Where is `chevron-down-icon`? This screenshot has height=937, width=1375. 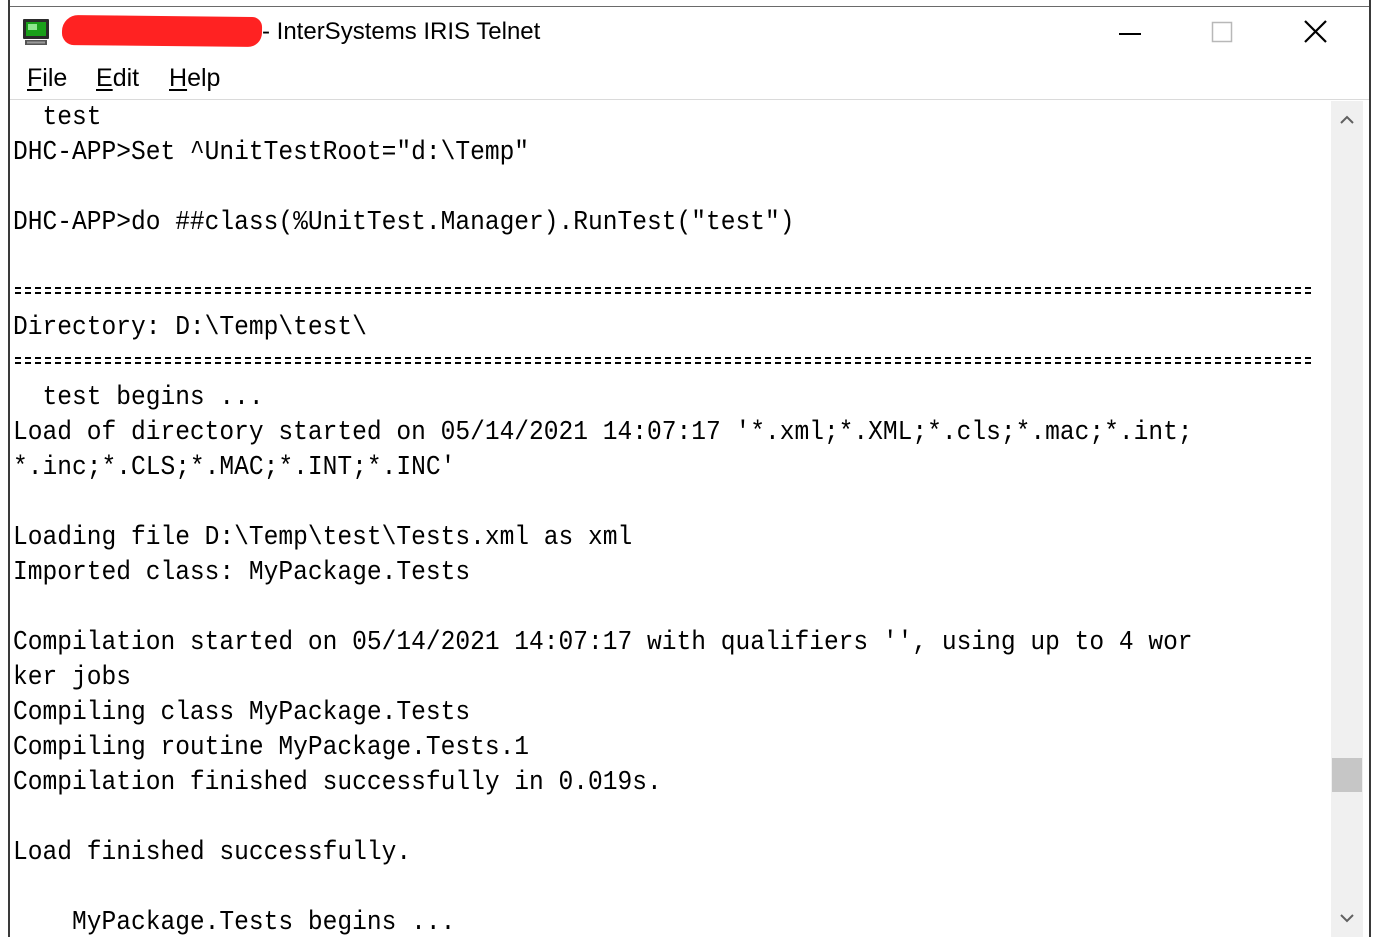
chevron-down-icon is located at coordinates (1347, 918).